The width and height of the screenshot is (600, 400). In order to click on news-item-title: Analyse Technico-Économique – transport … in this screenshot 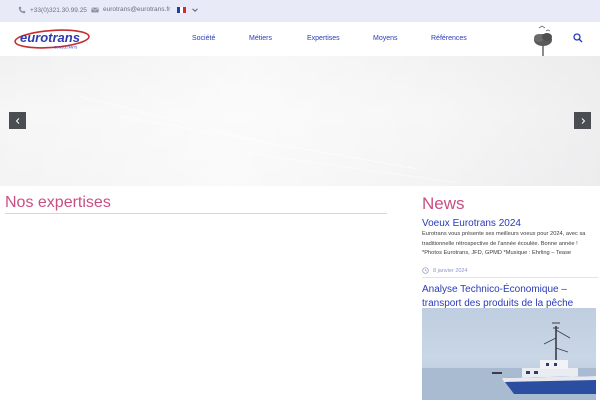, I will do `click(510, 297)`.